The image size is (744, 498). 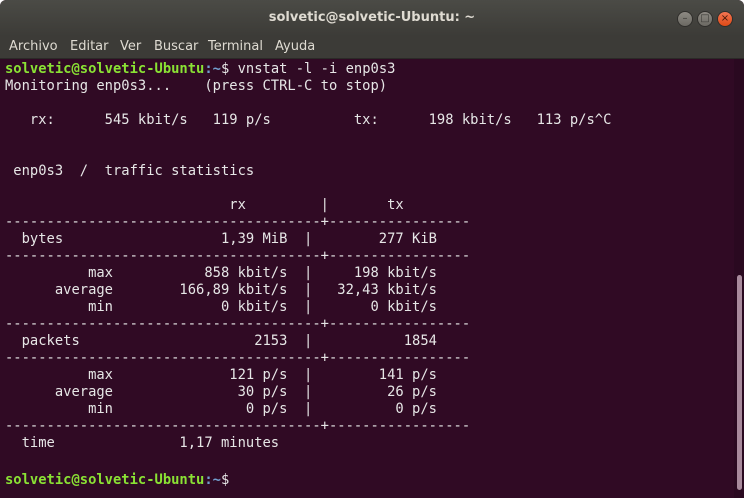 What do you see at coordinates (33, 46) in the screenshot?
I see `menu-archivo: Archivo` at bounding box center [33, 46].